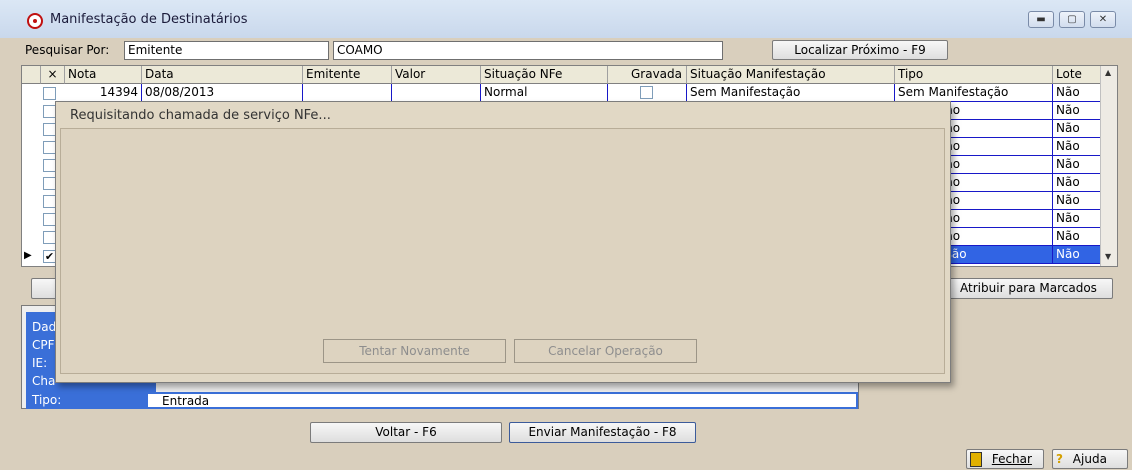  I want to click on row-indicator-header, so click(31, 75).